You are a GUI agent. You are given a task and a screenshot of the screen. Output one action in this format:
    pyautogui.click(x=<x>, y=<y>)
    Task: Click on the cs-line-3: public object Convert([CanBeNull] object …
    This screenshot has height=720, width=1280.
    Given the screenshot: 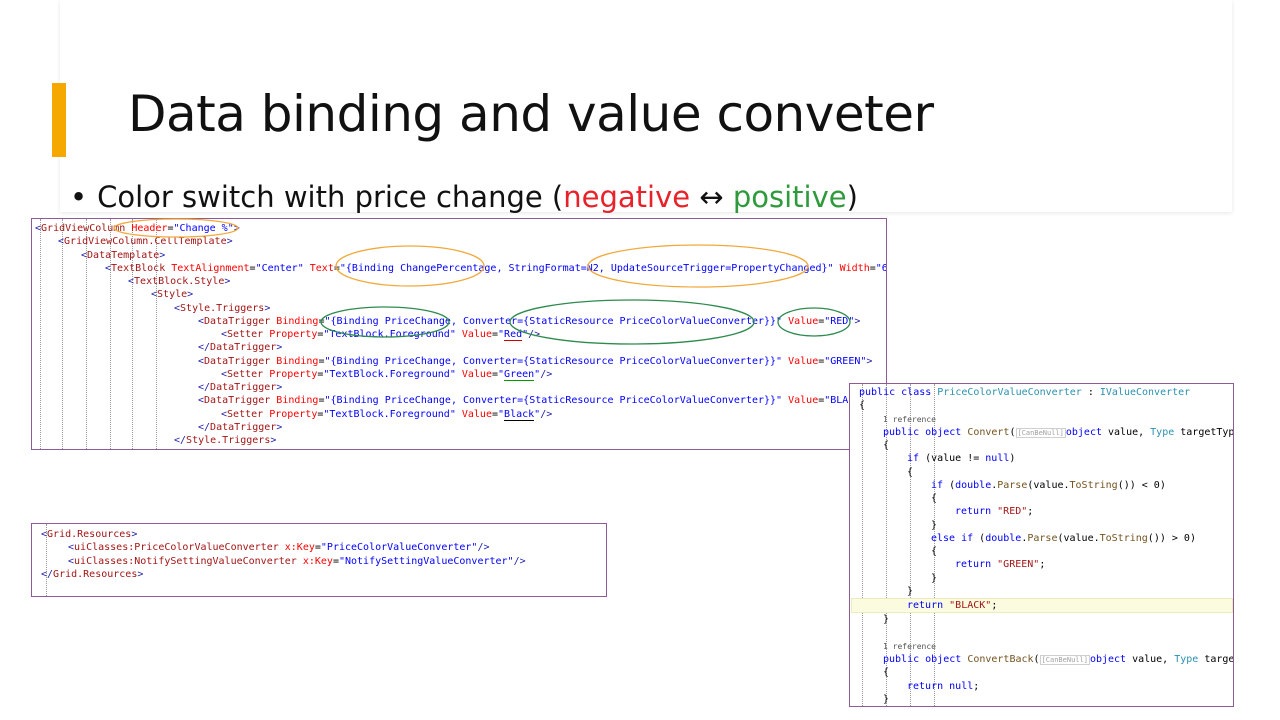 What is the action you would take?
    pyautogui.click(x=1058, y=432)
    